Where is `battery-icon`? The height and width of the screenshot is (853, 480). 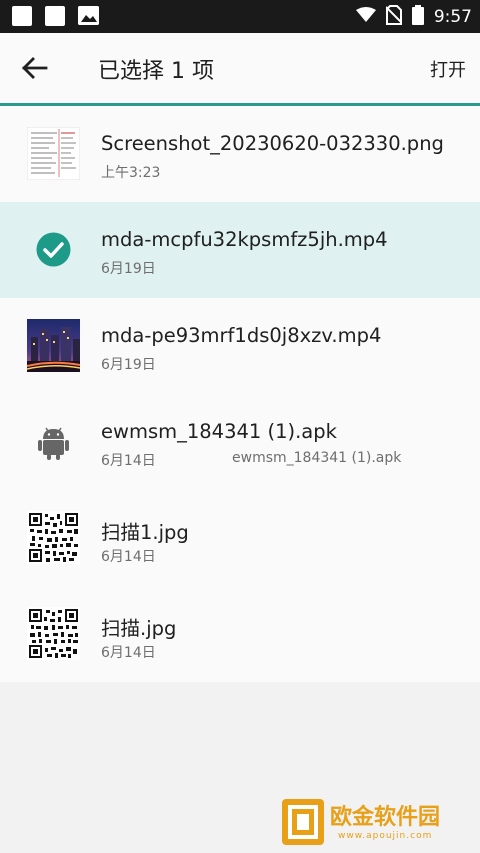
battery-icon is located at coordinates (417, 16).